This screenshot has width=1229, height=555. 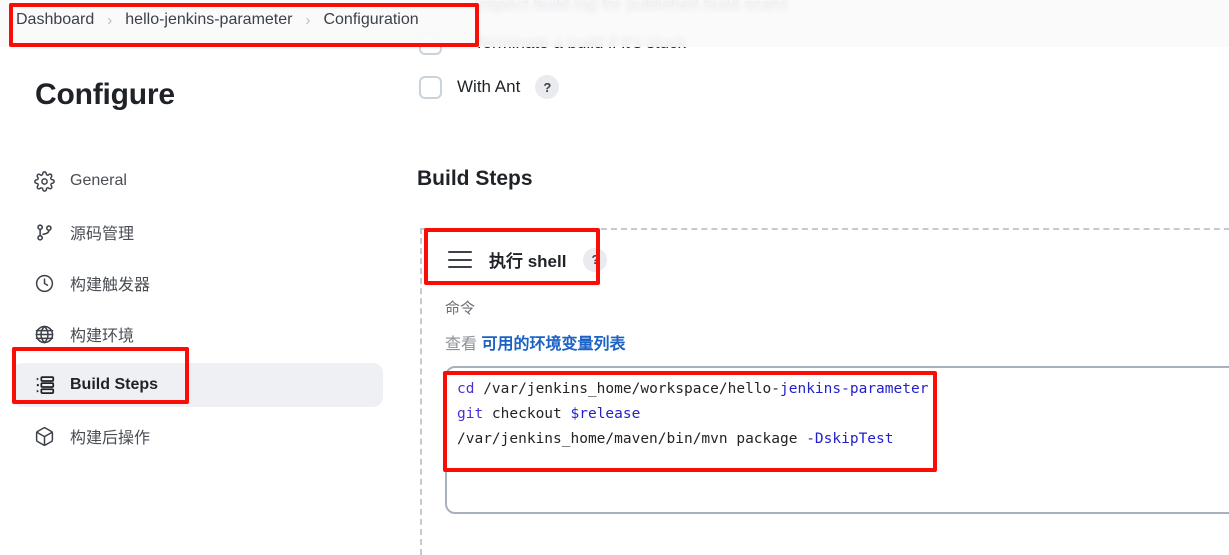 I want to click on code-token-plain: checkout, so click(x=527, y=414).